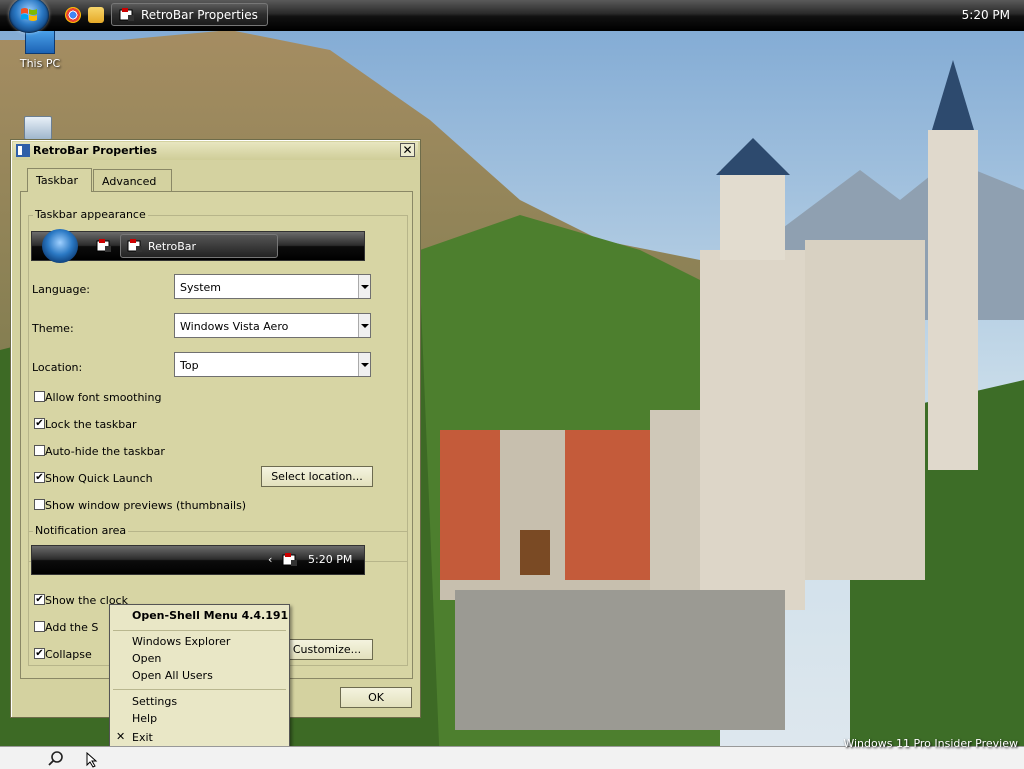 This screenshot has height=769, width=1024. What do you see at coordinates (210, 615) in the screenshot?
I see `menu-header: Open-Shell Menu 4.4.191` at bounding box center [210, 615].